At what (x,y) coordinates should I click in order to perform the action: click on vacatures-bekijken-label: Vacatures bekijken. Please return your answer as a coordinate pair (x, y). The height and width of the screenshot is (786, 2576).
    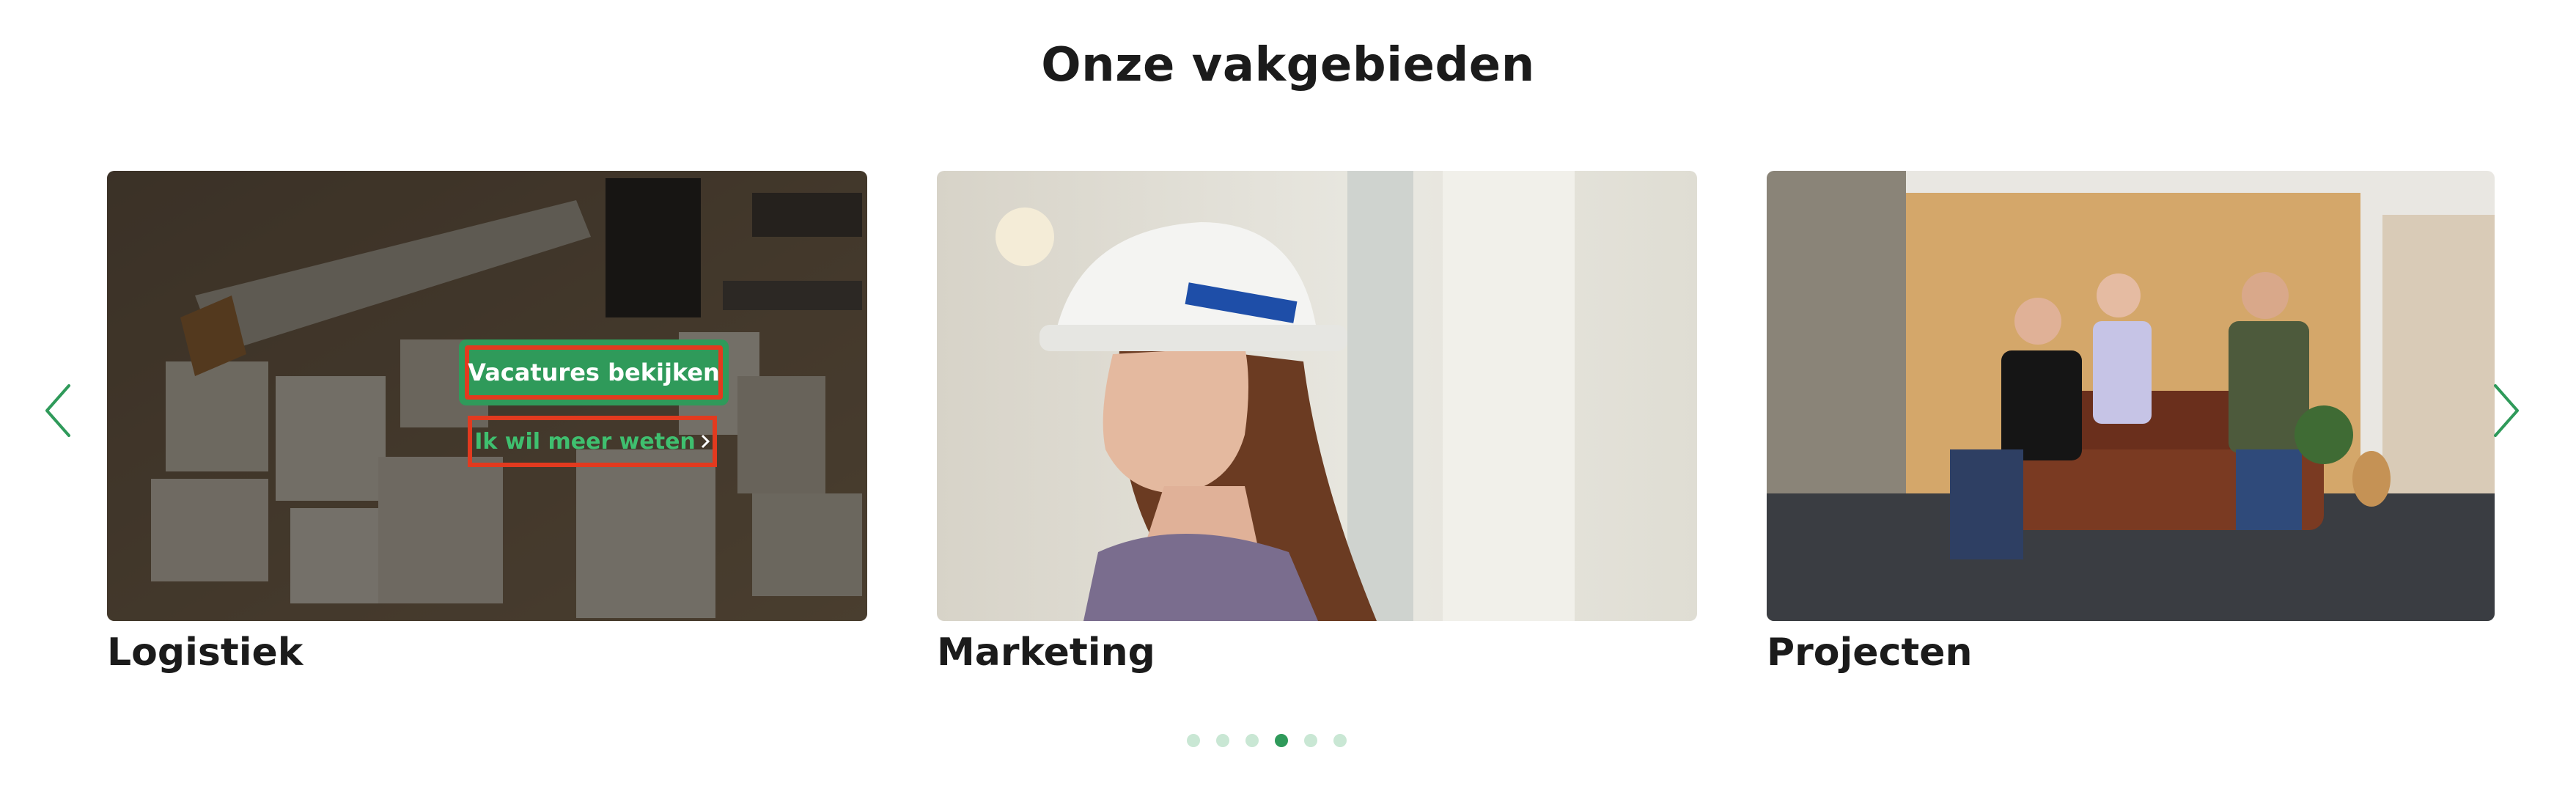
    Looking at the image, I should click on (594, 372).